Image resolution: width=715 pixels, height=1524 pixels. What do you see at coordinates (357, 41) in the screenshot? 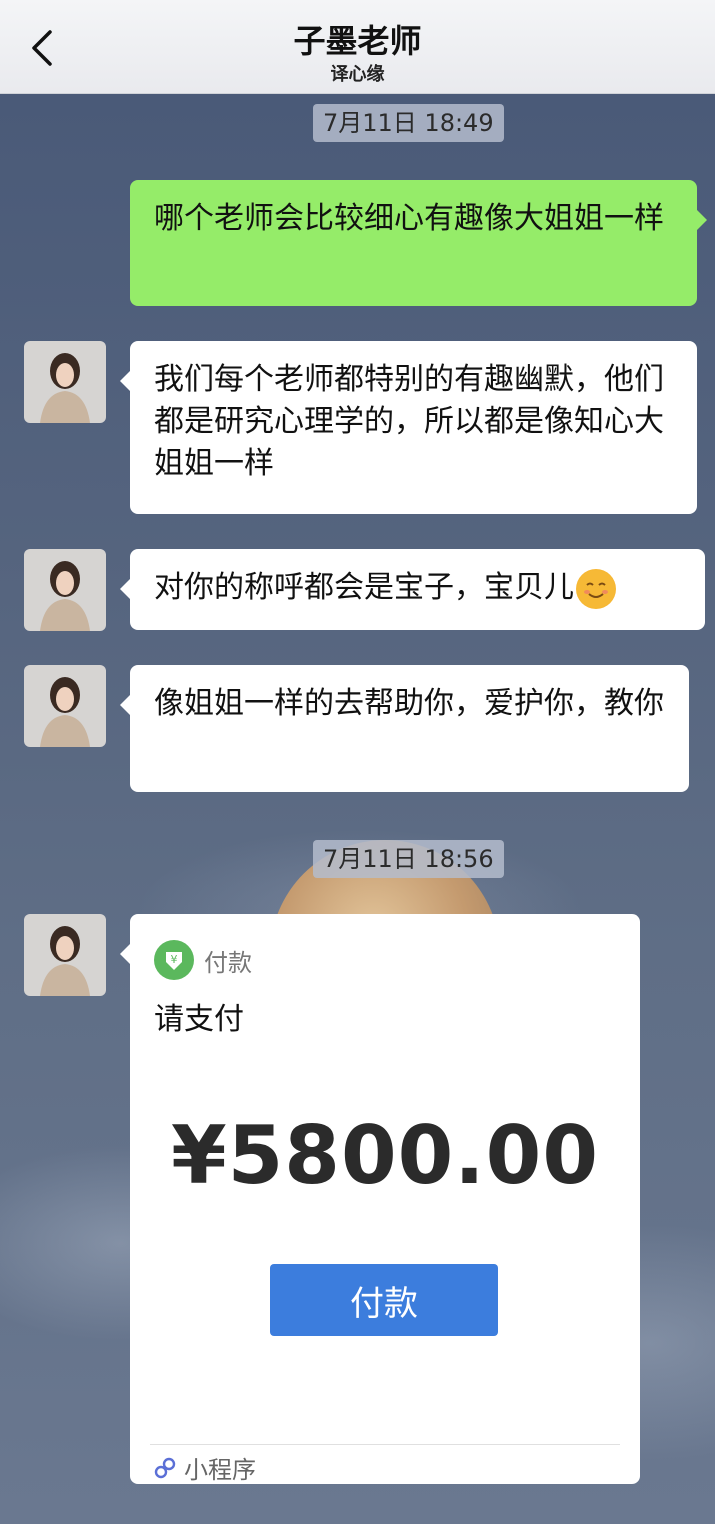
I see `chat-title: 子墨老师` at bounding box center [357, 41].